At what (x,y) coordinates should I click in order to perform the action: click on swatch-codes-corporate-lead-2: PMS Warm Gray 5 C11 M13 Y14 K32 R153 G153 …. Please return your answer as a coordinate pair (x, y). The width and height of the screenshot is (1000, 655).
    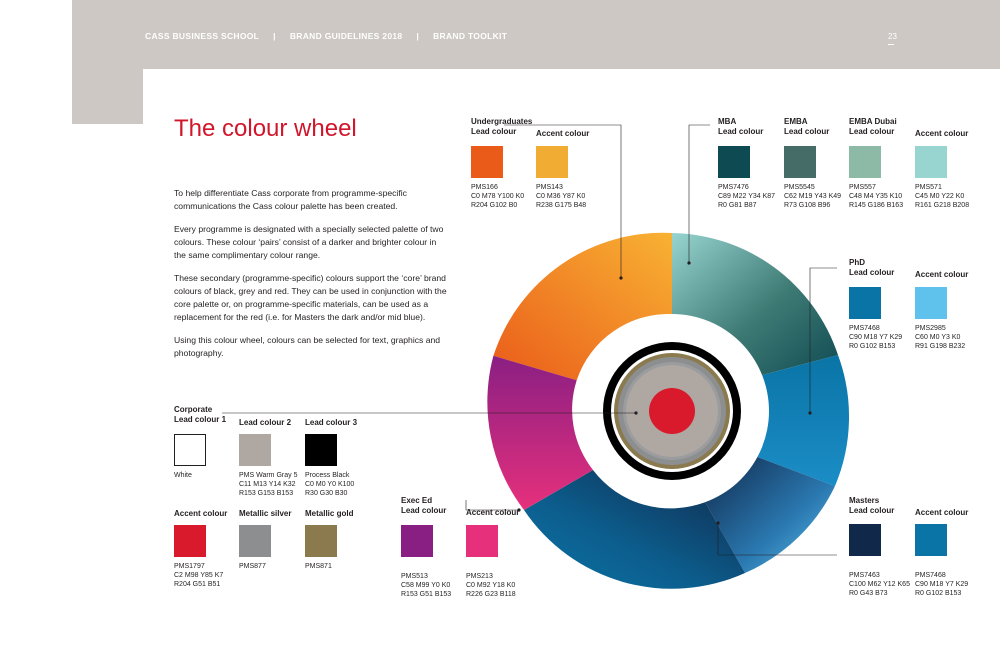
    Looking at the image, I should click on (268, 484).